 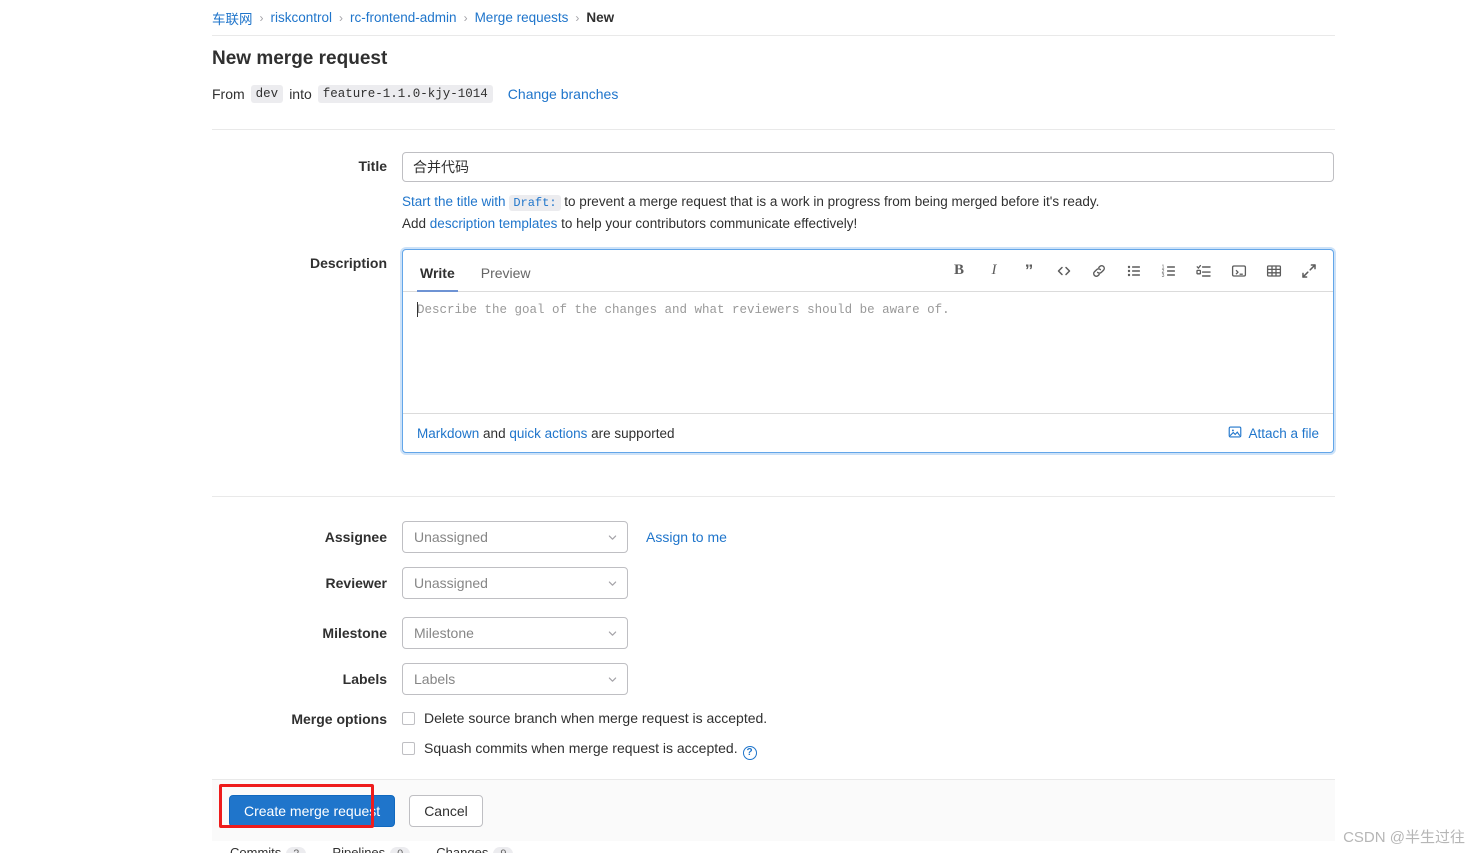 What do you see at coordinates (400, 850) in the screenshot?
I see `tab-pipelines-count: 0` at bounding box center [400, 850].